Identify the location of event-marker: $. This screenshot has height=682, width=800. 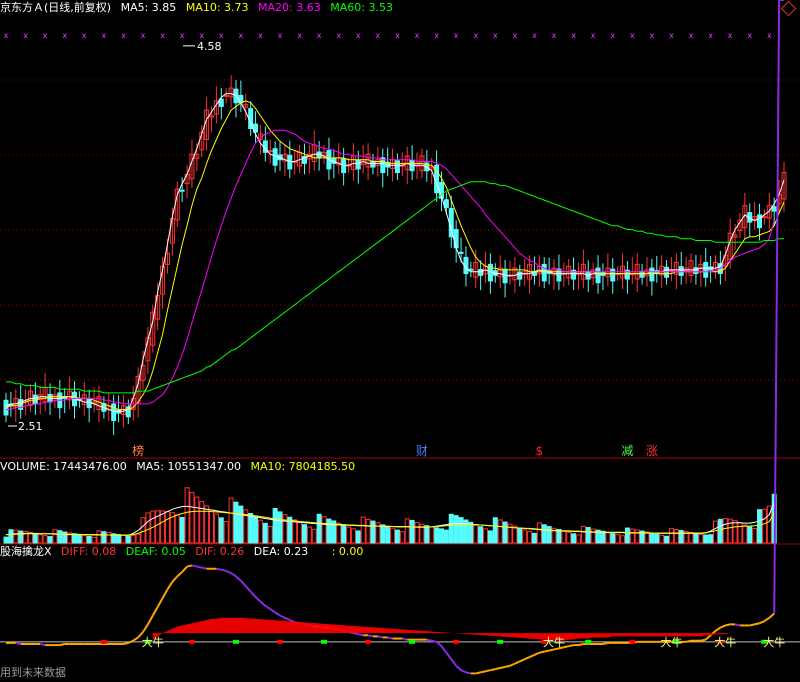
(540, 451).